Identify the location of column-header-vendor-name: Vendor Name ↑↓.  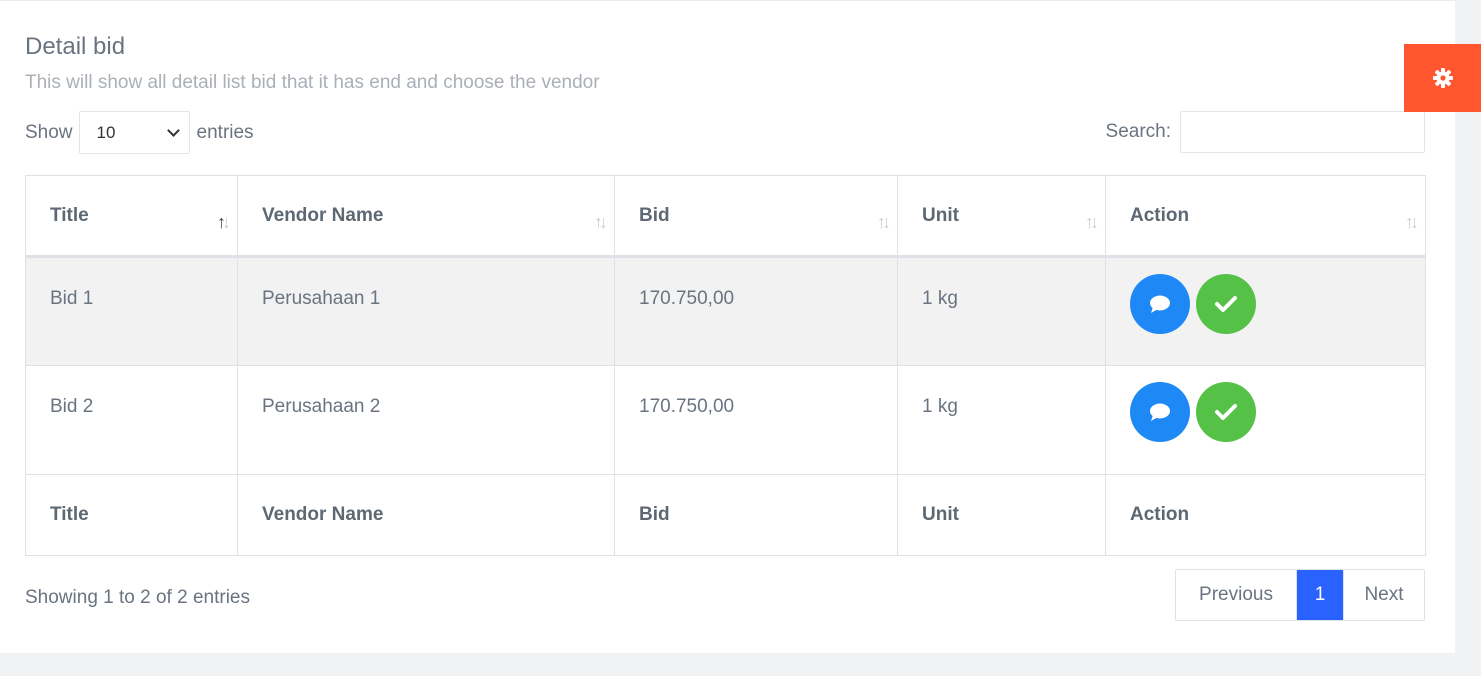
(426, 216).